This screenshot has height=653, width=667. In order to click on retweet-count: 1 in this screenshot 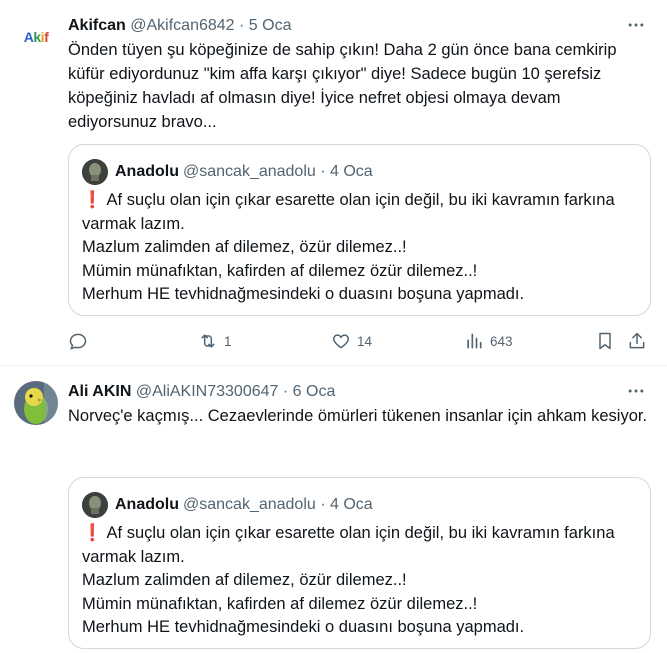, I will do `click(228, 341)`.